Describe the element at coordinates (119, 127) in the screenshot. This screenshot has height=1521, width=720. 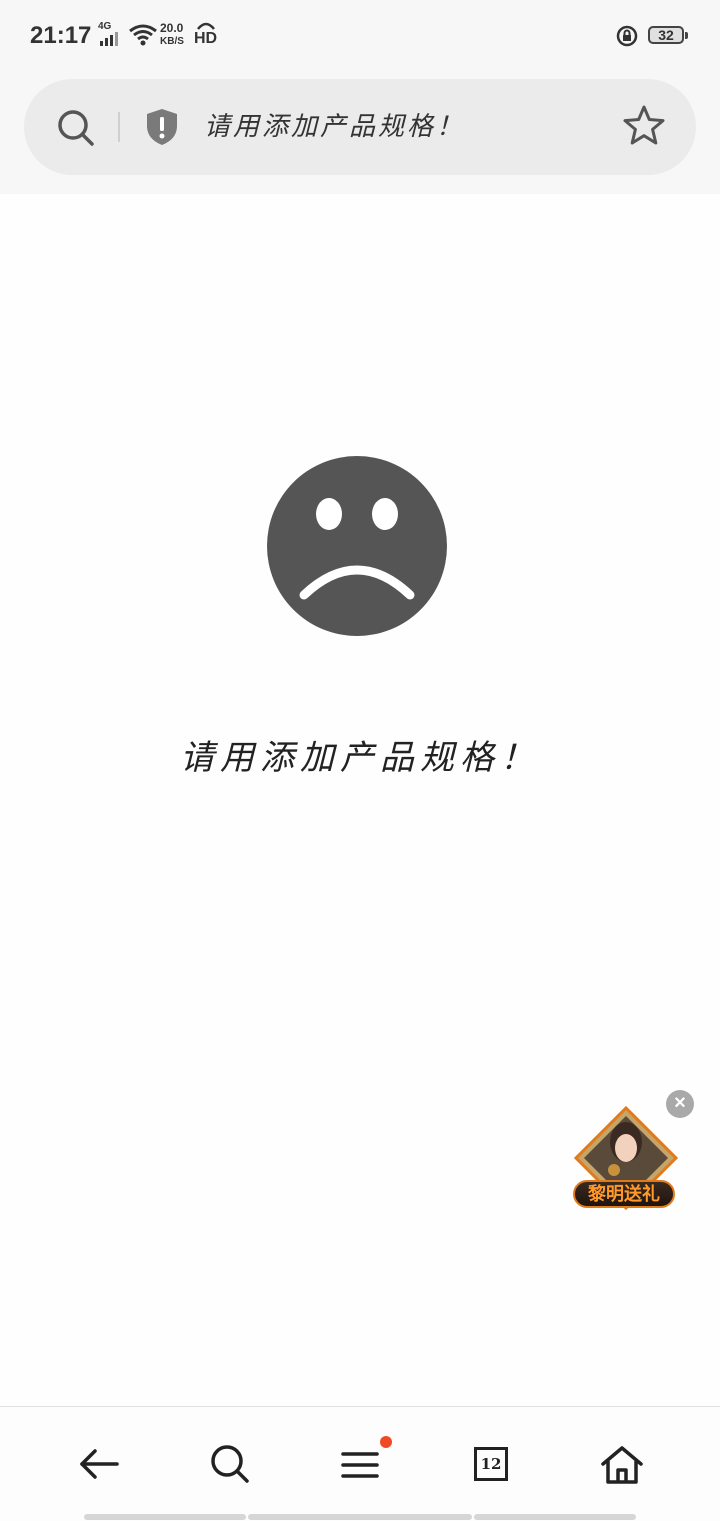
I see `address-divider` at that location.